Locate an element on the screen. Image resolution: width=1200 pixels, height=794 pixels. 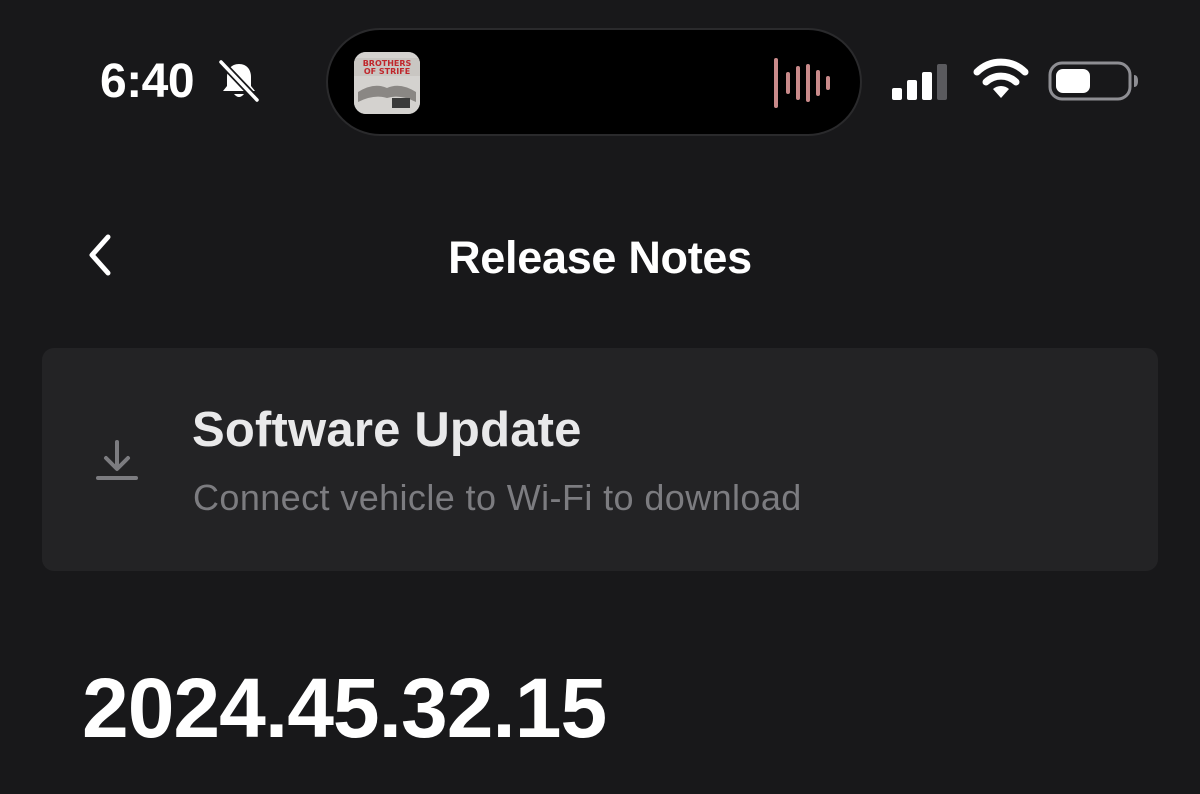
status-time: 6:40 is located at coordinates (147, 81).